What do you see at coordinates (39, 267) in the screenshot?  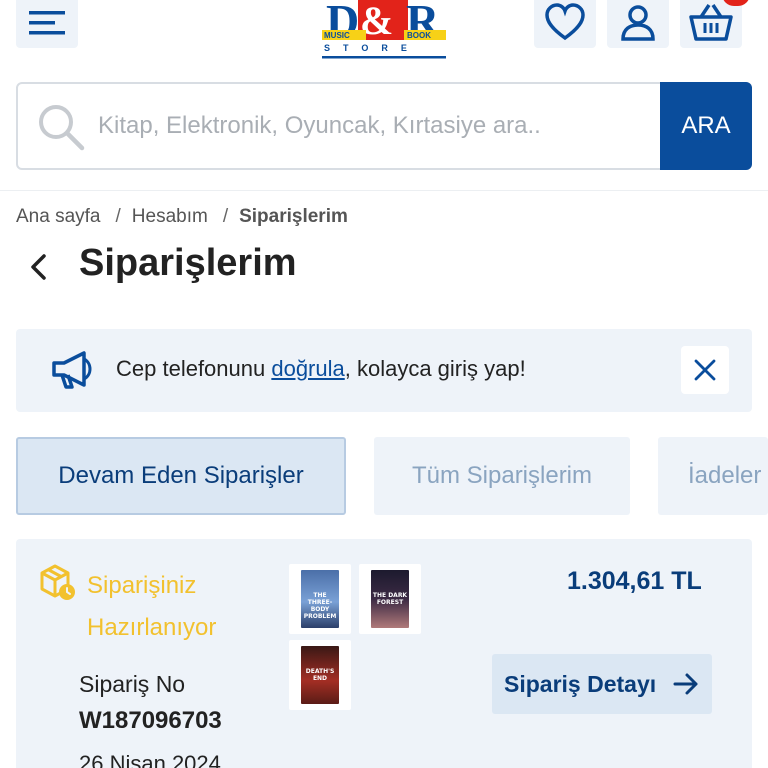 I see `back-chevron-icon` at bounding box center [39, 267].